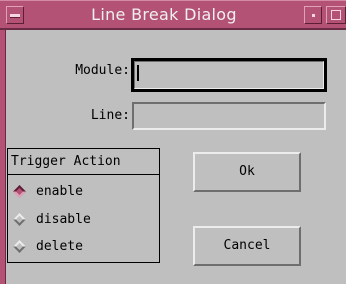 The height and width of the screenshot is (284, 346). Describe the element at coordinates (19, 191) in the screenshot. I see `radio-selected-icon` at that location.